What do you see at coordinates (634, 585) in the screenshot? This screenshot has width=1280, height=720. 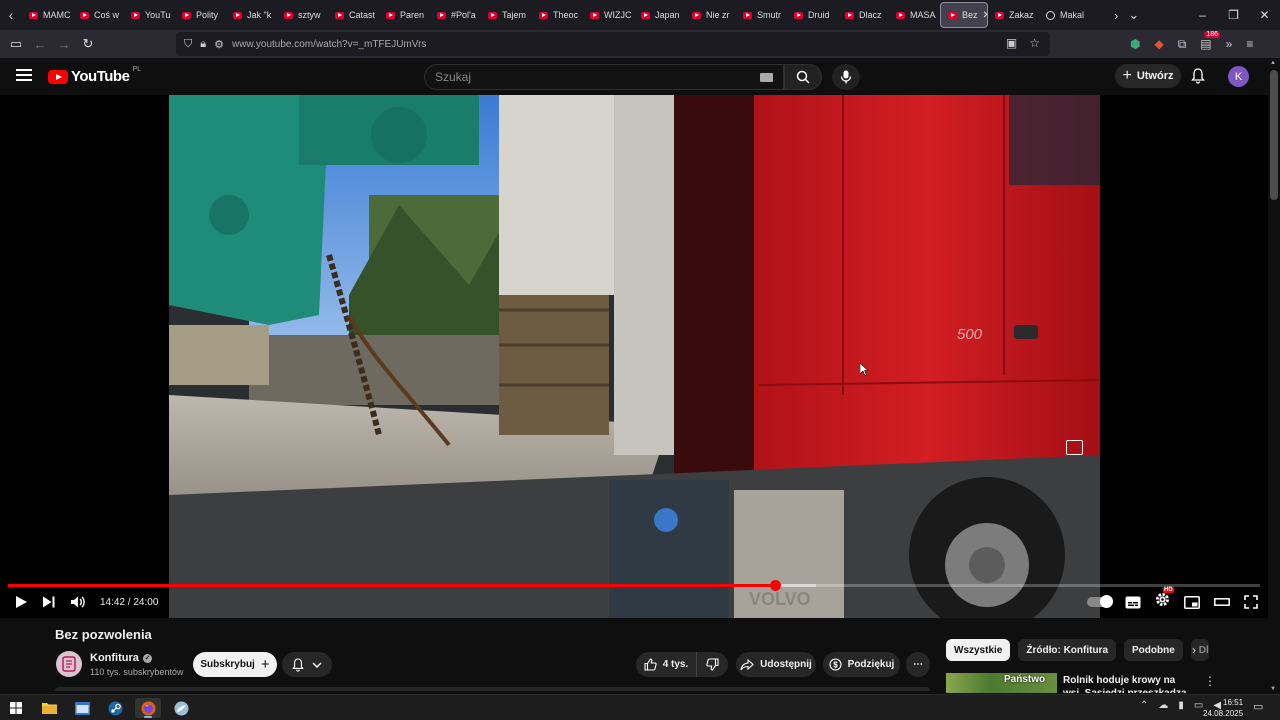 I see `progress-bar` at bounding box center [634, 585].